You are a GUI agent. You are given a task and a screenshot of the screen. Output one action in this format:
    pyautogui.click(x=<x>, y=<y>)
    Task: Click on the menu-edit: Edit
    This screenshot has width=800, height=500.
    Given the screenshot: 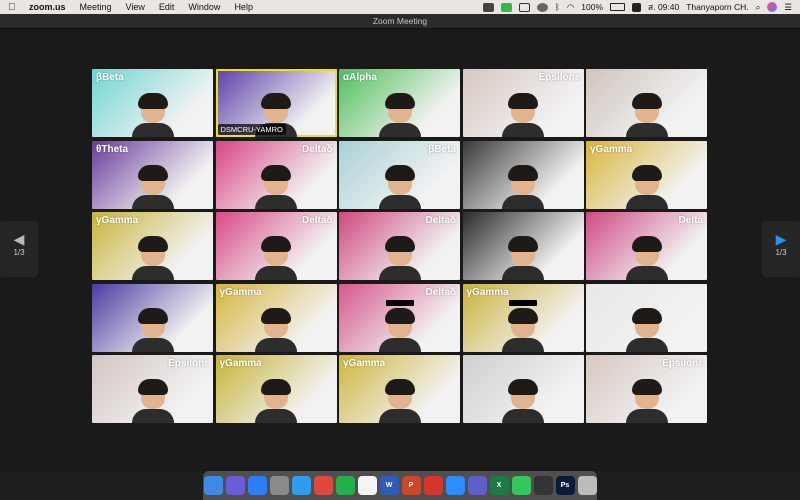 What is the action you would take?
    pyautogui.click(x=167, y=7)
    